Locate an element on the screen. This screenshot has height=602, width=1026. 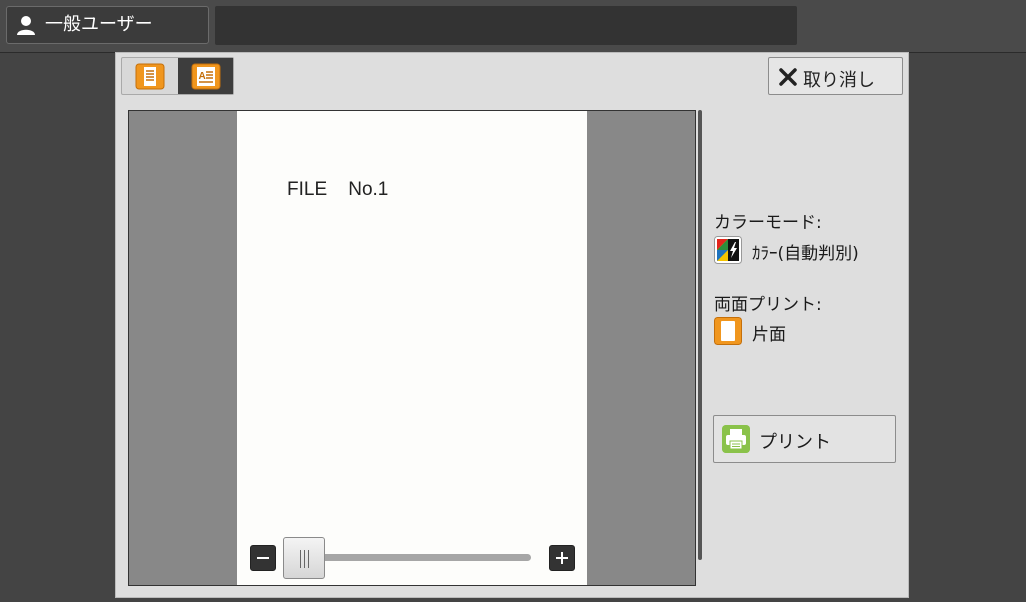
document-text-icon: A is located at coordinates (206, 76).